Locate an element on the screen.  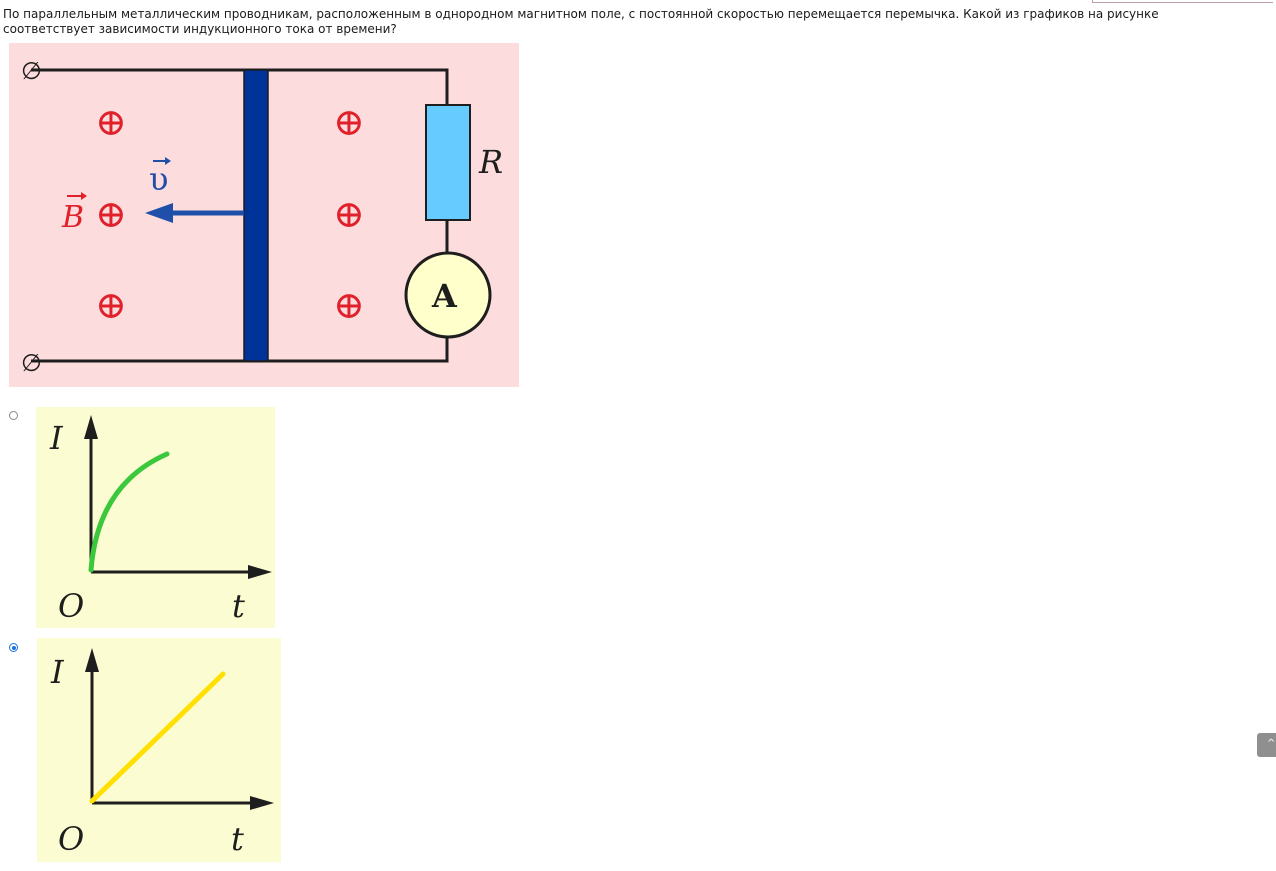
bottom-terminal-symbol: ∅ is located at coordinates (31, 363).